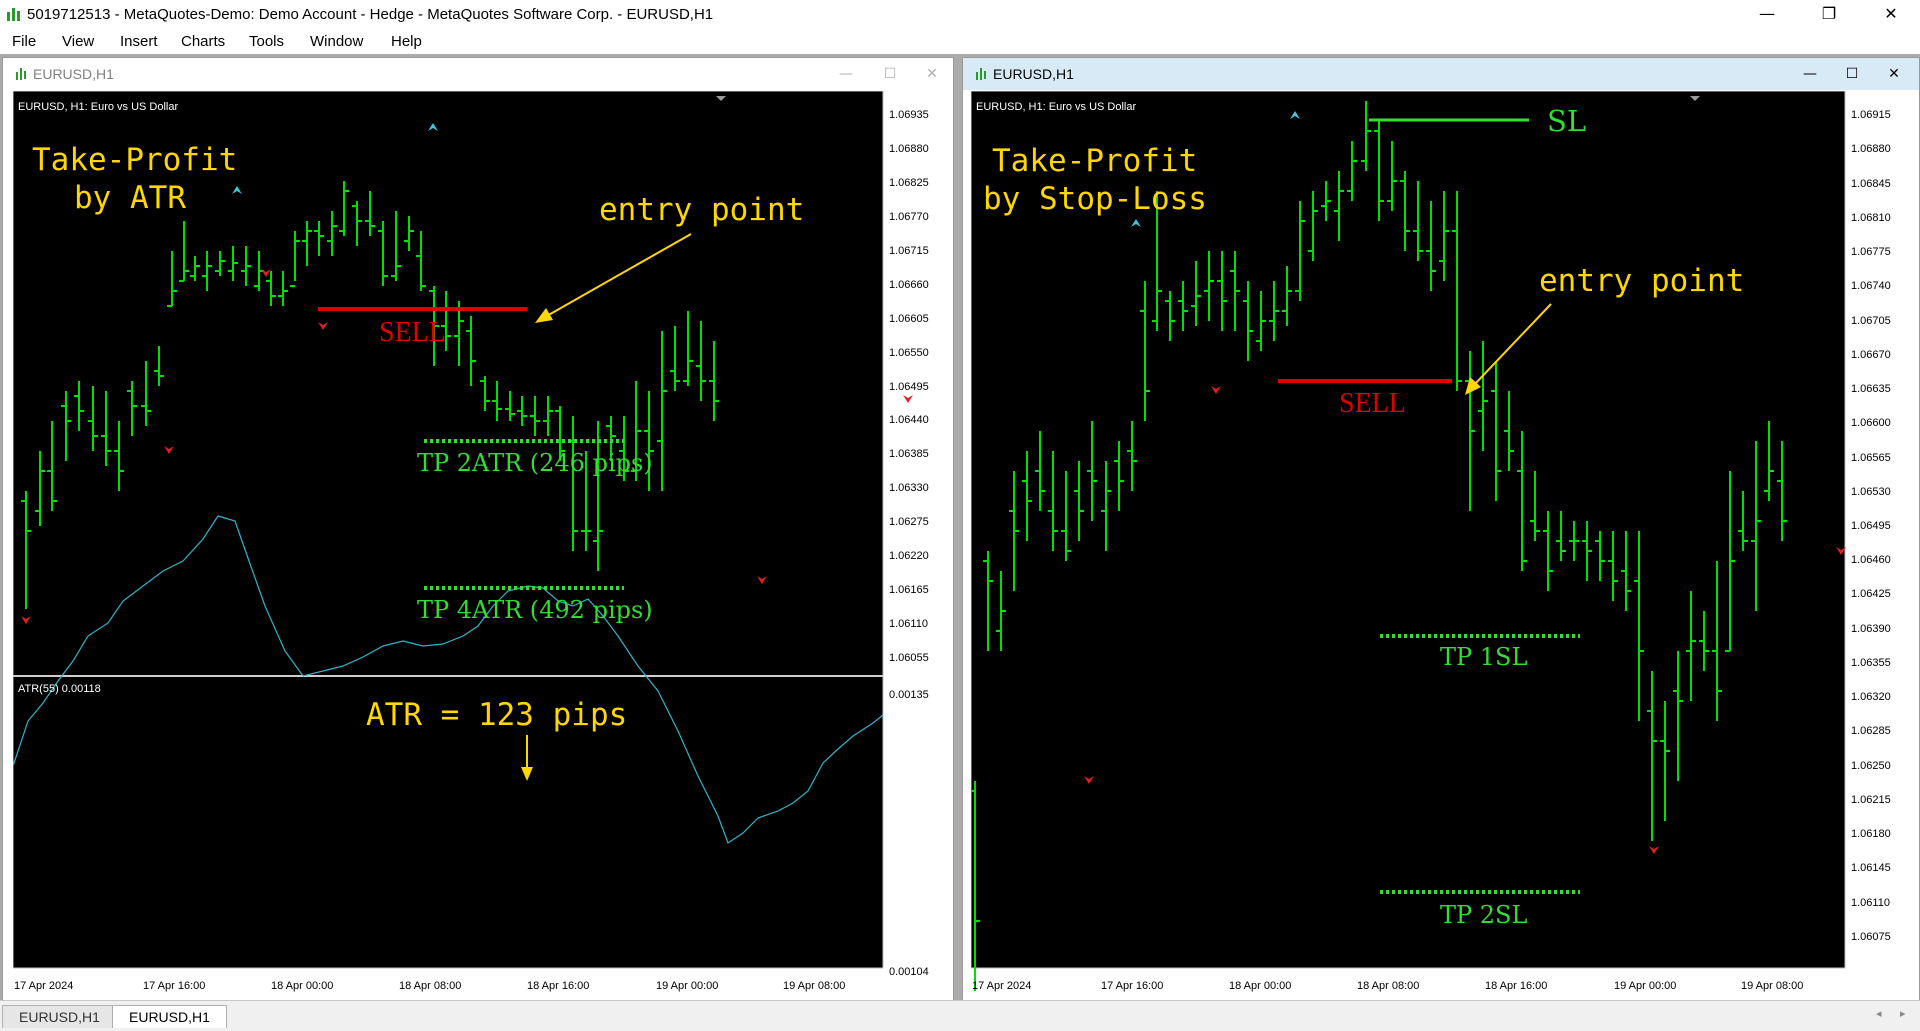 The width and height of the screenshot is (1920, 1031). What do you see at coordinates (1095, 199) in the screenshot?
I see `right-annotation-title-2: by Stop-Loss` at bounding box center [1095, 199].